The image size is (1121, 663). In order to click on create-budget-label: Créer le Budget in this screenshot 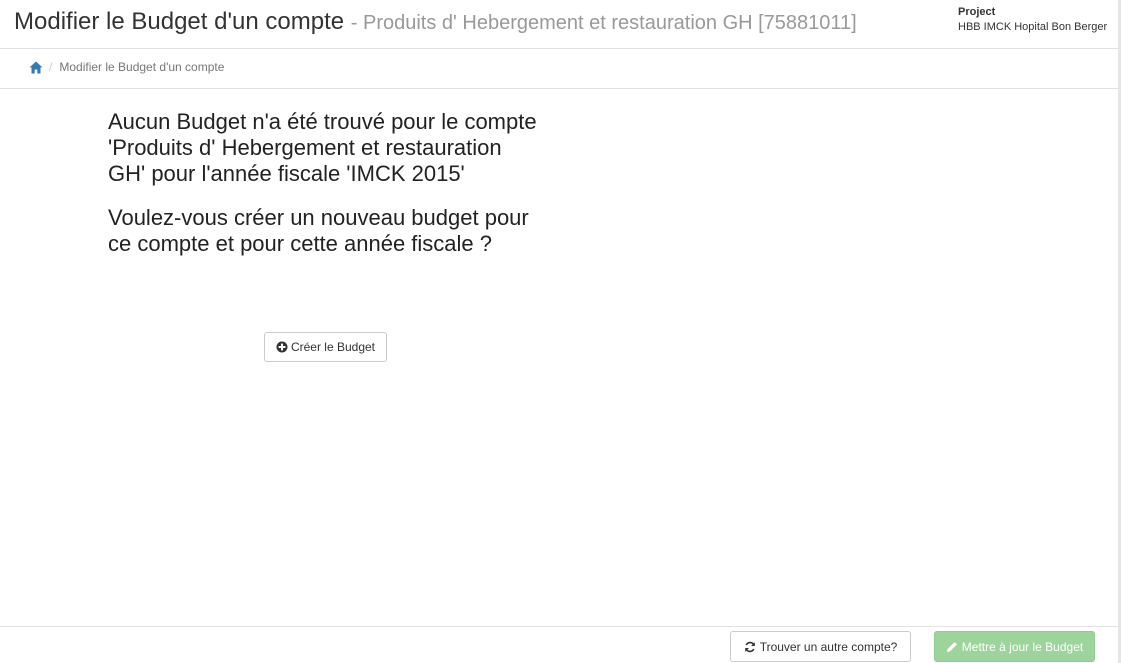, I will do `click(333, 347)`.